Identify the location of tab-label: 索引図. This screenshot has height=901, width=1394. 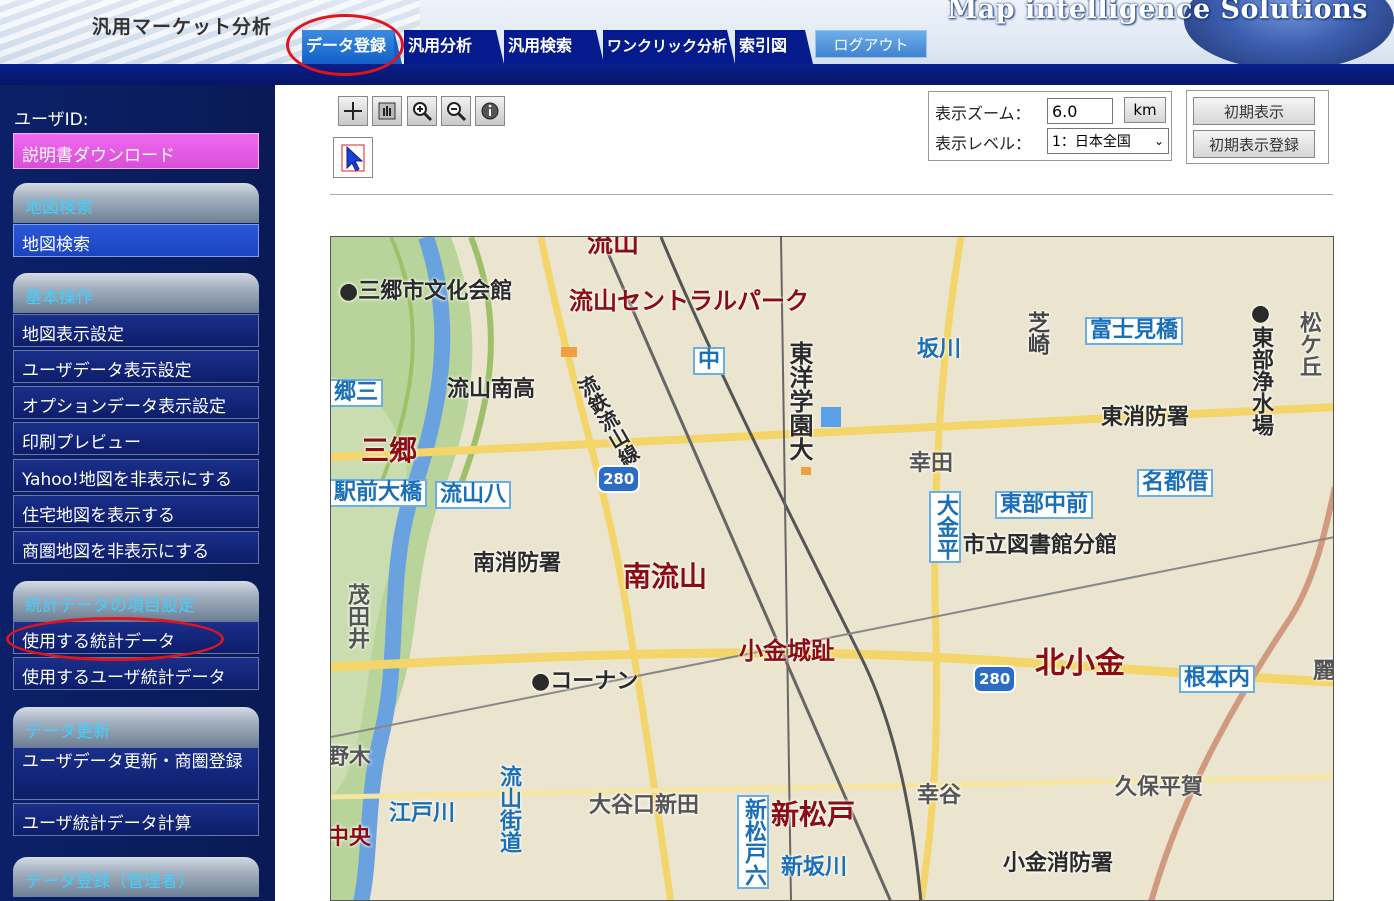
(763, 45).